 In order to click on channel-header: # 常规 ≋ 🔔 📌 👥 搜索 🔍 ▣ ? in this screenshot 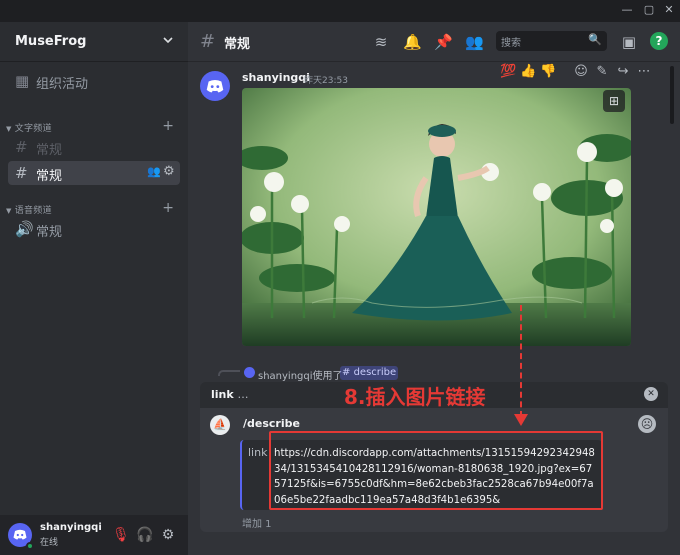, I will do `click(434, 42)`.